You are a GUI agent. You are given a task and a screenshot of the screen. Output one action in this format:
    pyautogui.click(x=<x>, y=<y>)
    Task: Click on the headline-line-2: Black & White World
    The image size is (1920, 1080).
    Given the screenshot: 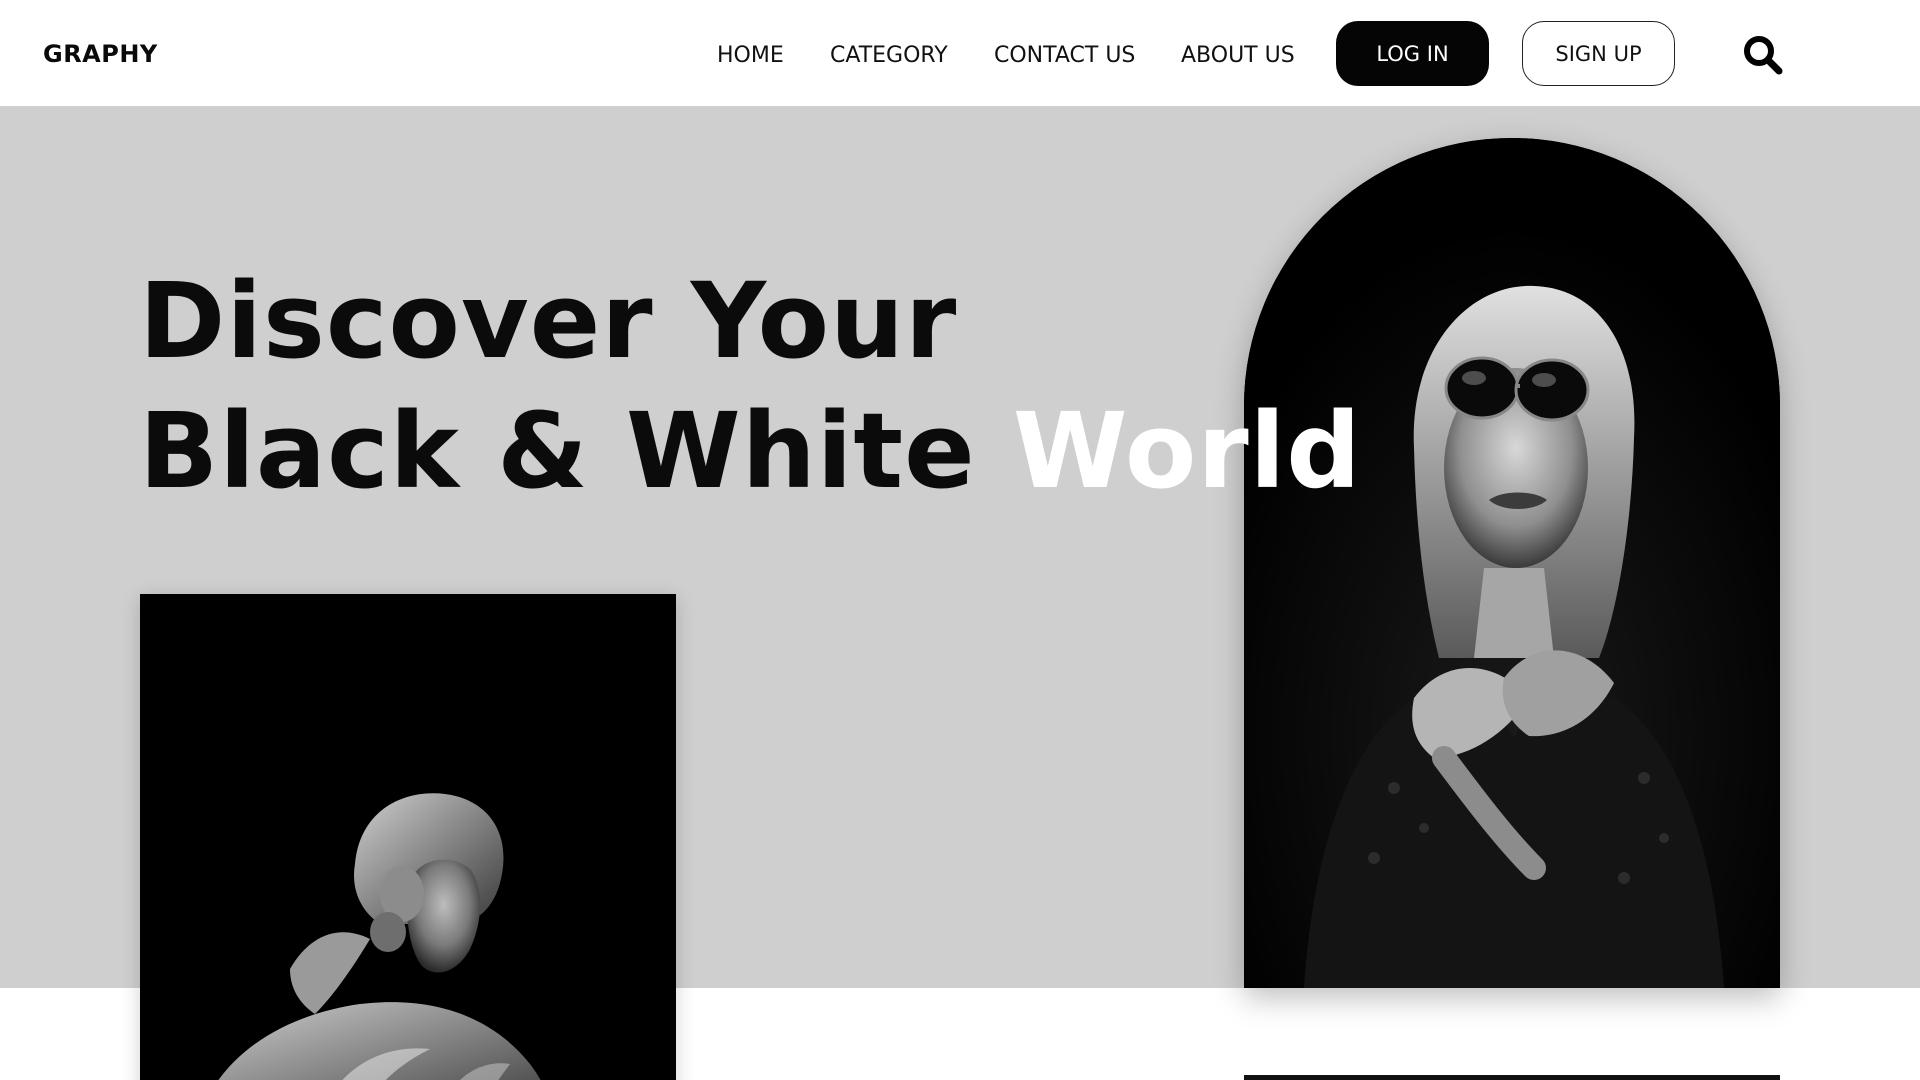 What is the action you would take?
    pyautogui.click(x=750, y=451)
    